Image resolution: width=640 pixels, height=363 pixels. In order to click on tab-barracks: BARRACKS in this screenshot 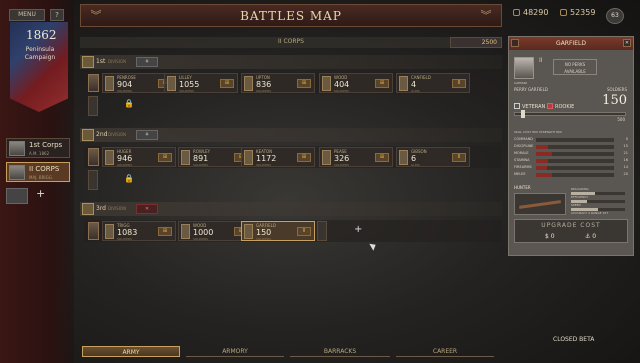, I will do `click(340, 351)`.